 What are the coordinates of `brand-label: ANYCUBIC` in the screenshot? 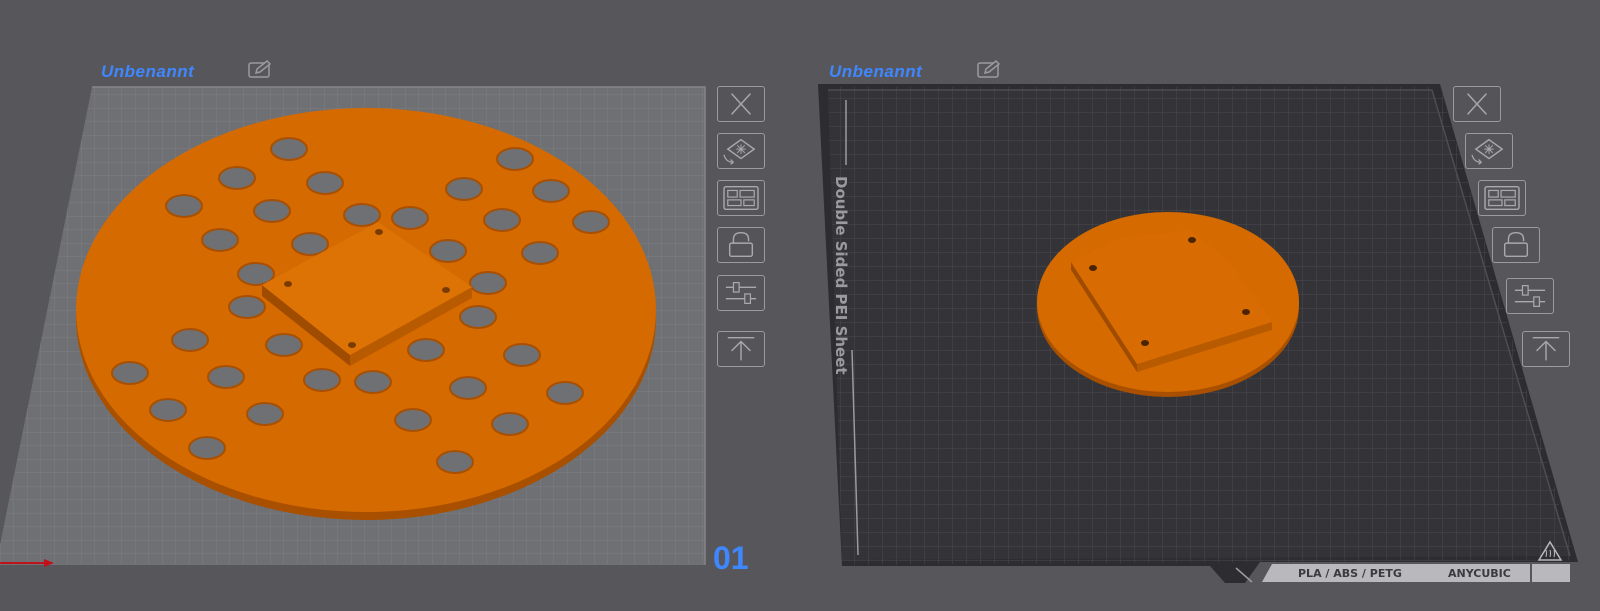 It's located at (1479, 573).